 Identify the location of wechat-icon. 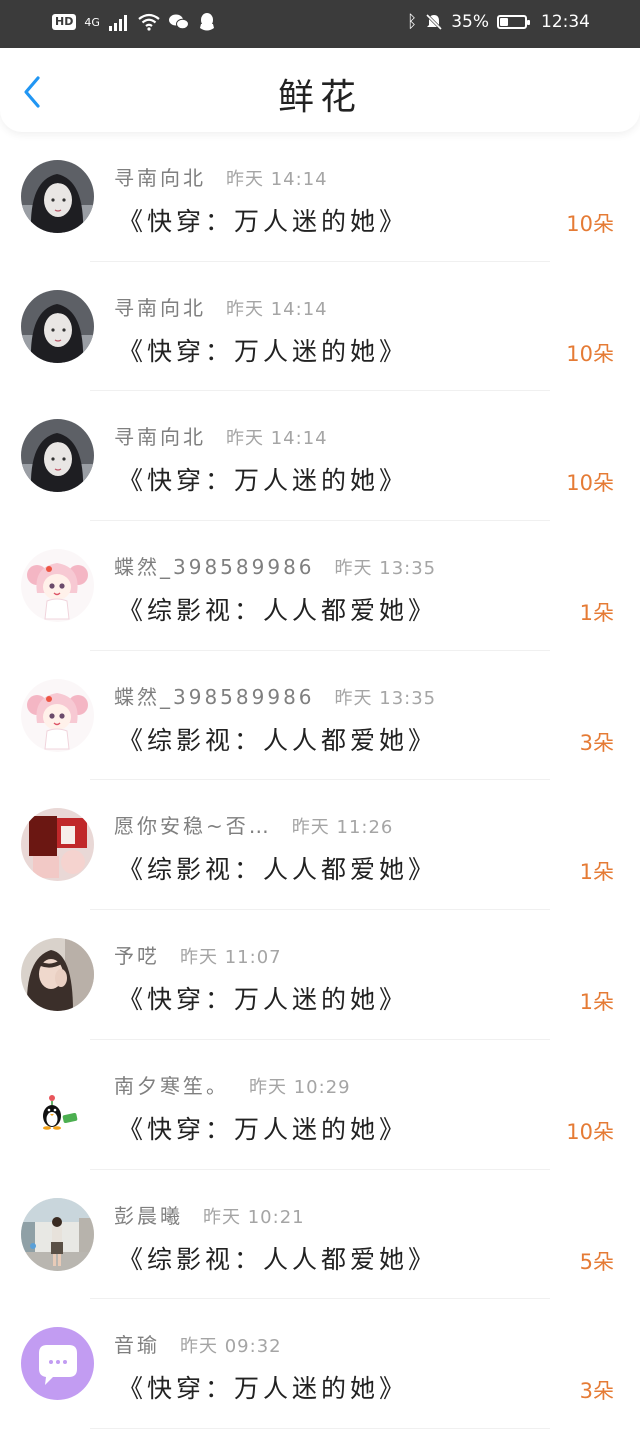
(178, 22).